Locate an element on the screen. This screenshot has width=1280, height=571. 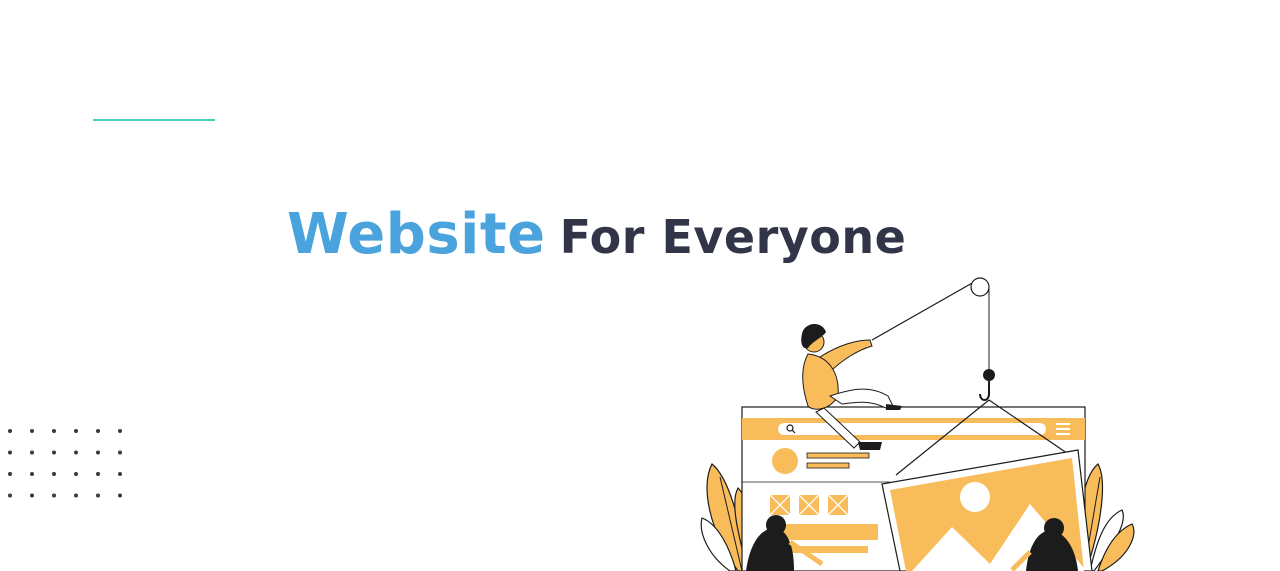
accent-line is located at coordinates (154, 120).